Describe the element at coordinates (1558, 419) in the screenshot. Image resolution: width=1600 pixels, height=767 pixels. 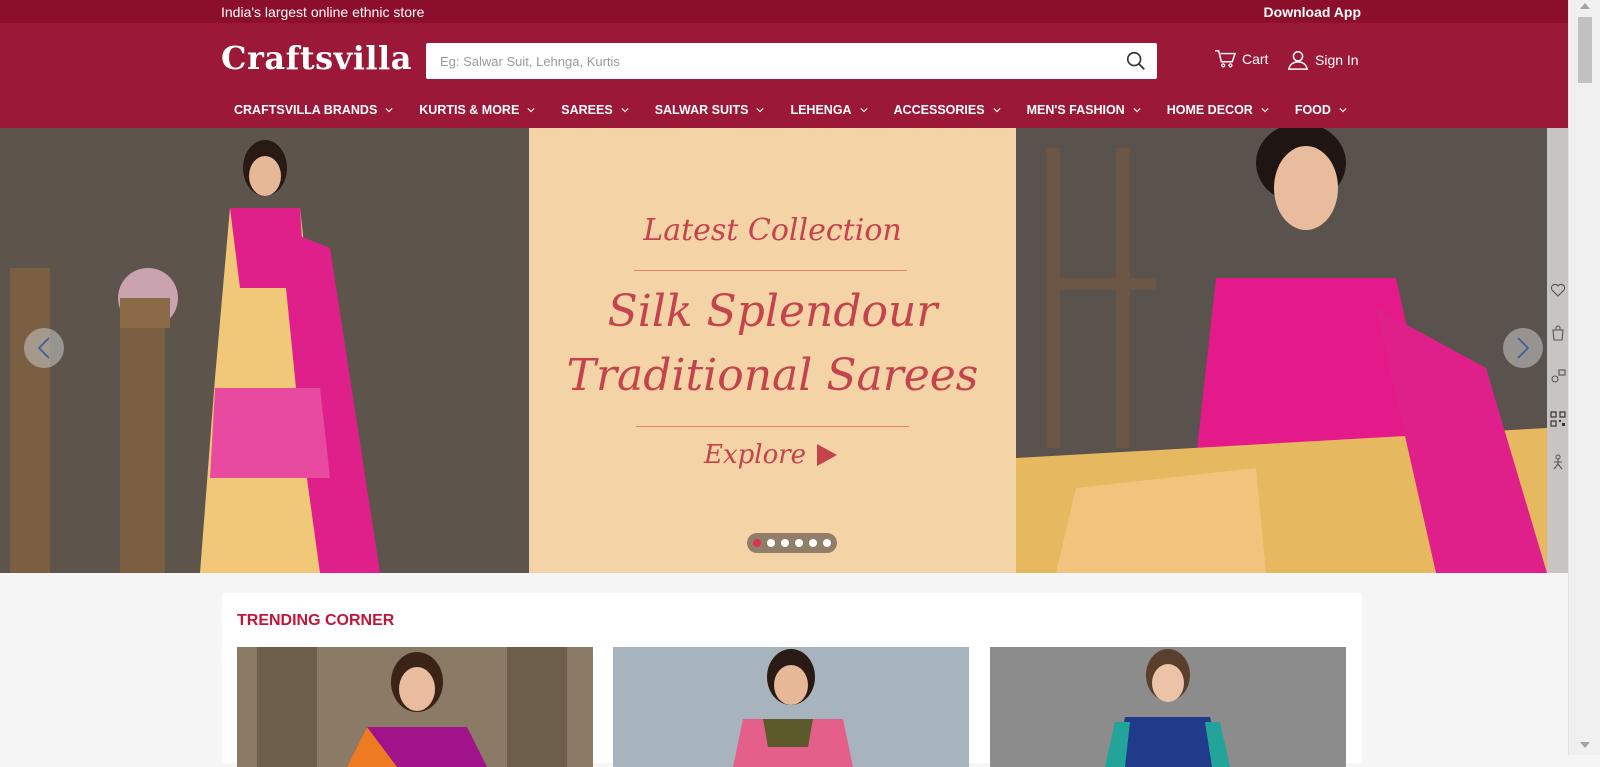
I see `qr-code-icon` at that location.